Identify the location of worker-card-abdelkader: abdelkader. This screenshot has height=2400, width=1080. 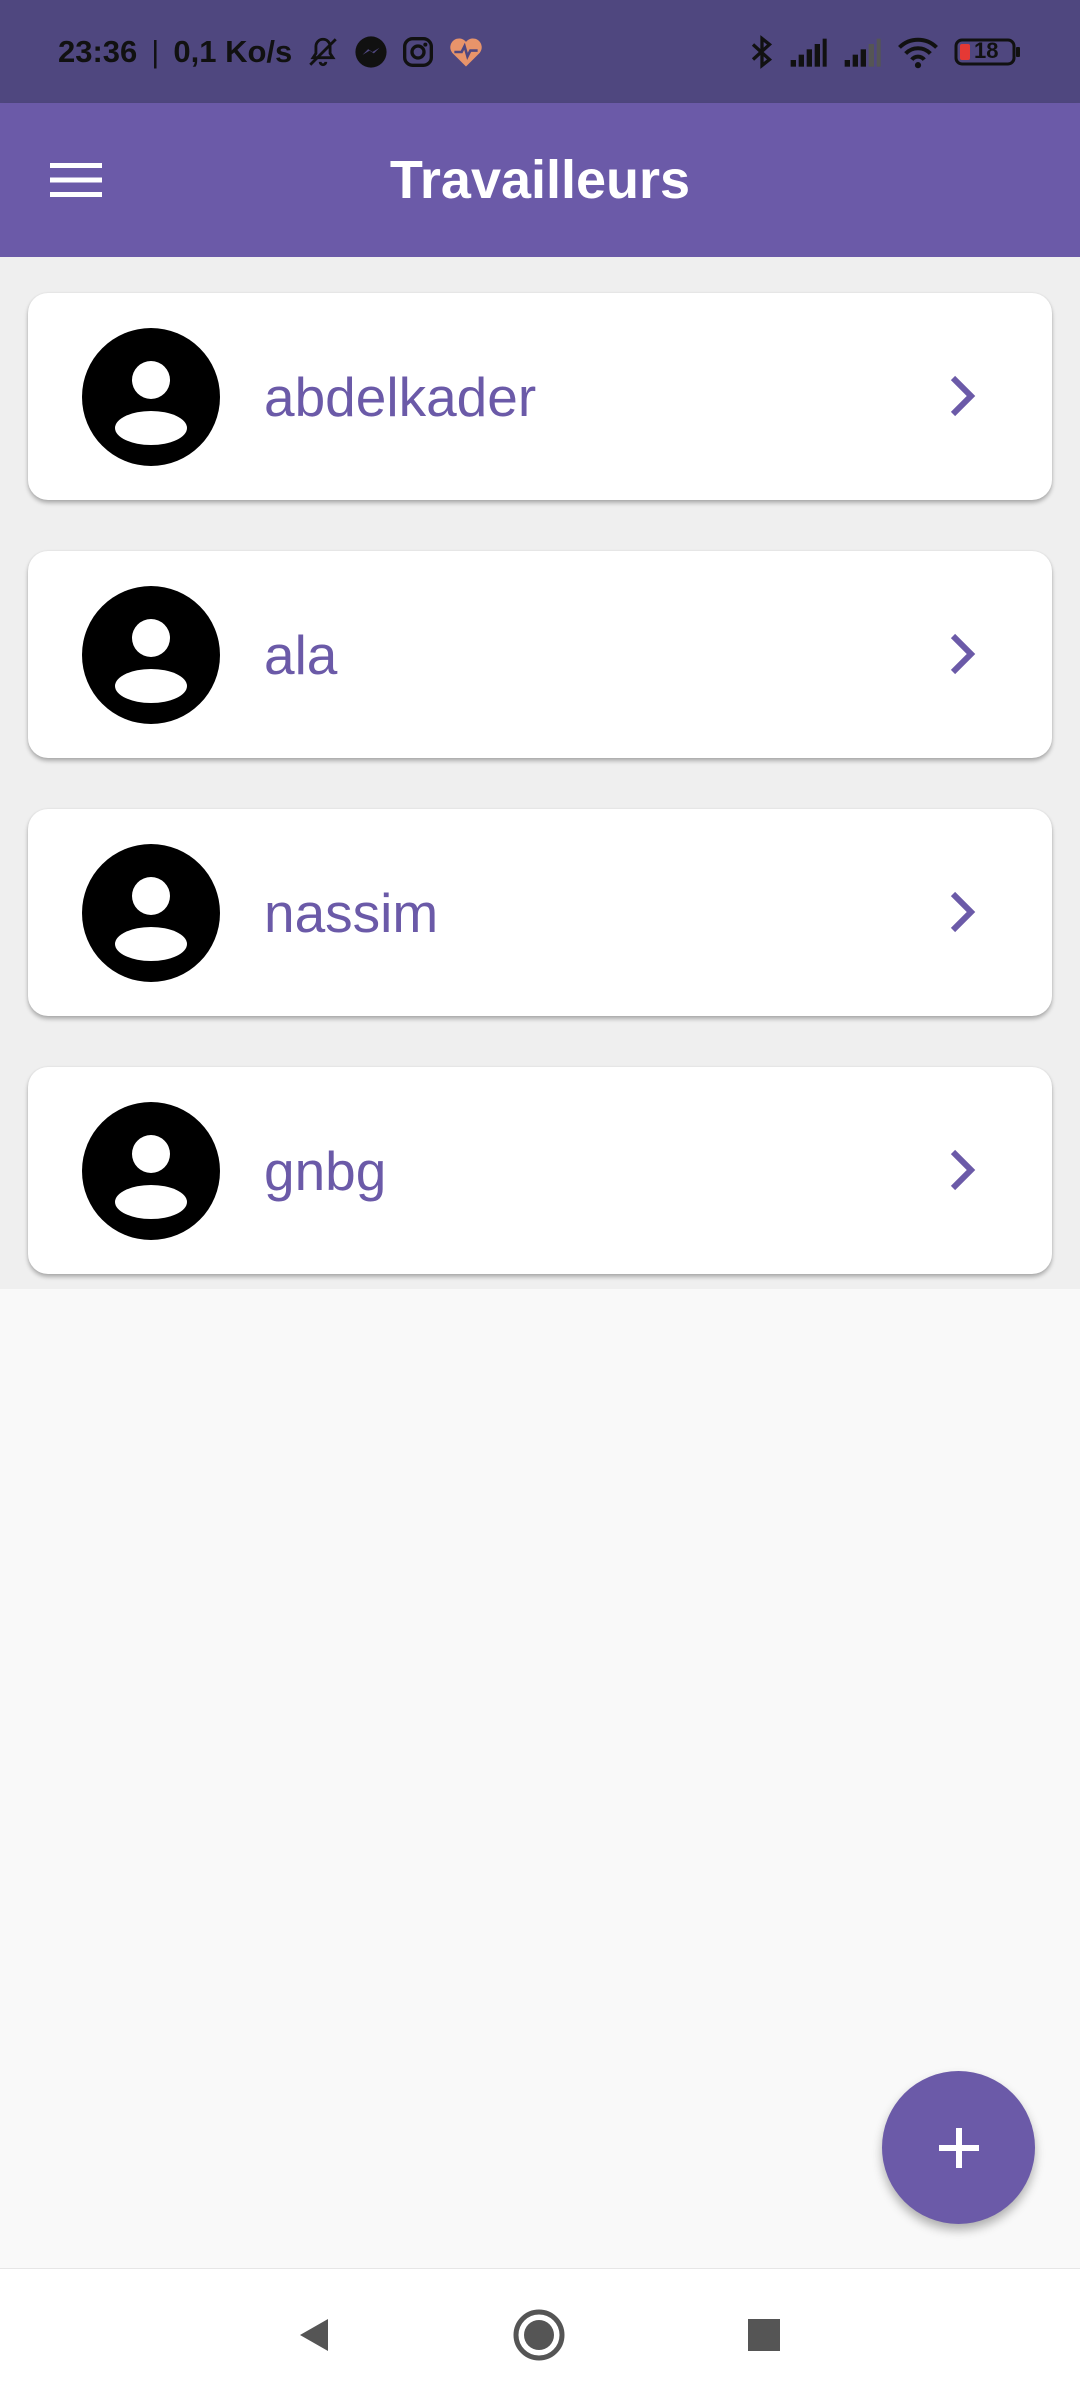
(540, 396).